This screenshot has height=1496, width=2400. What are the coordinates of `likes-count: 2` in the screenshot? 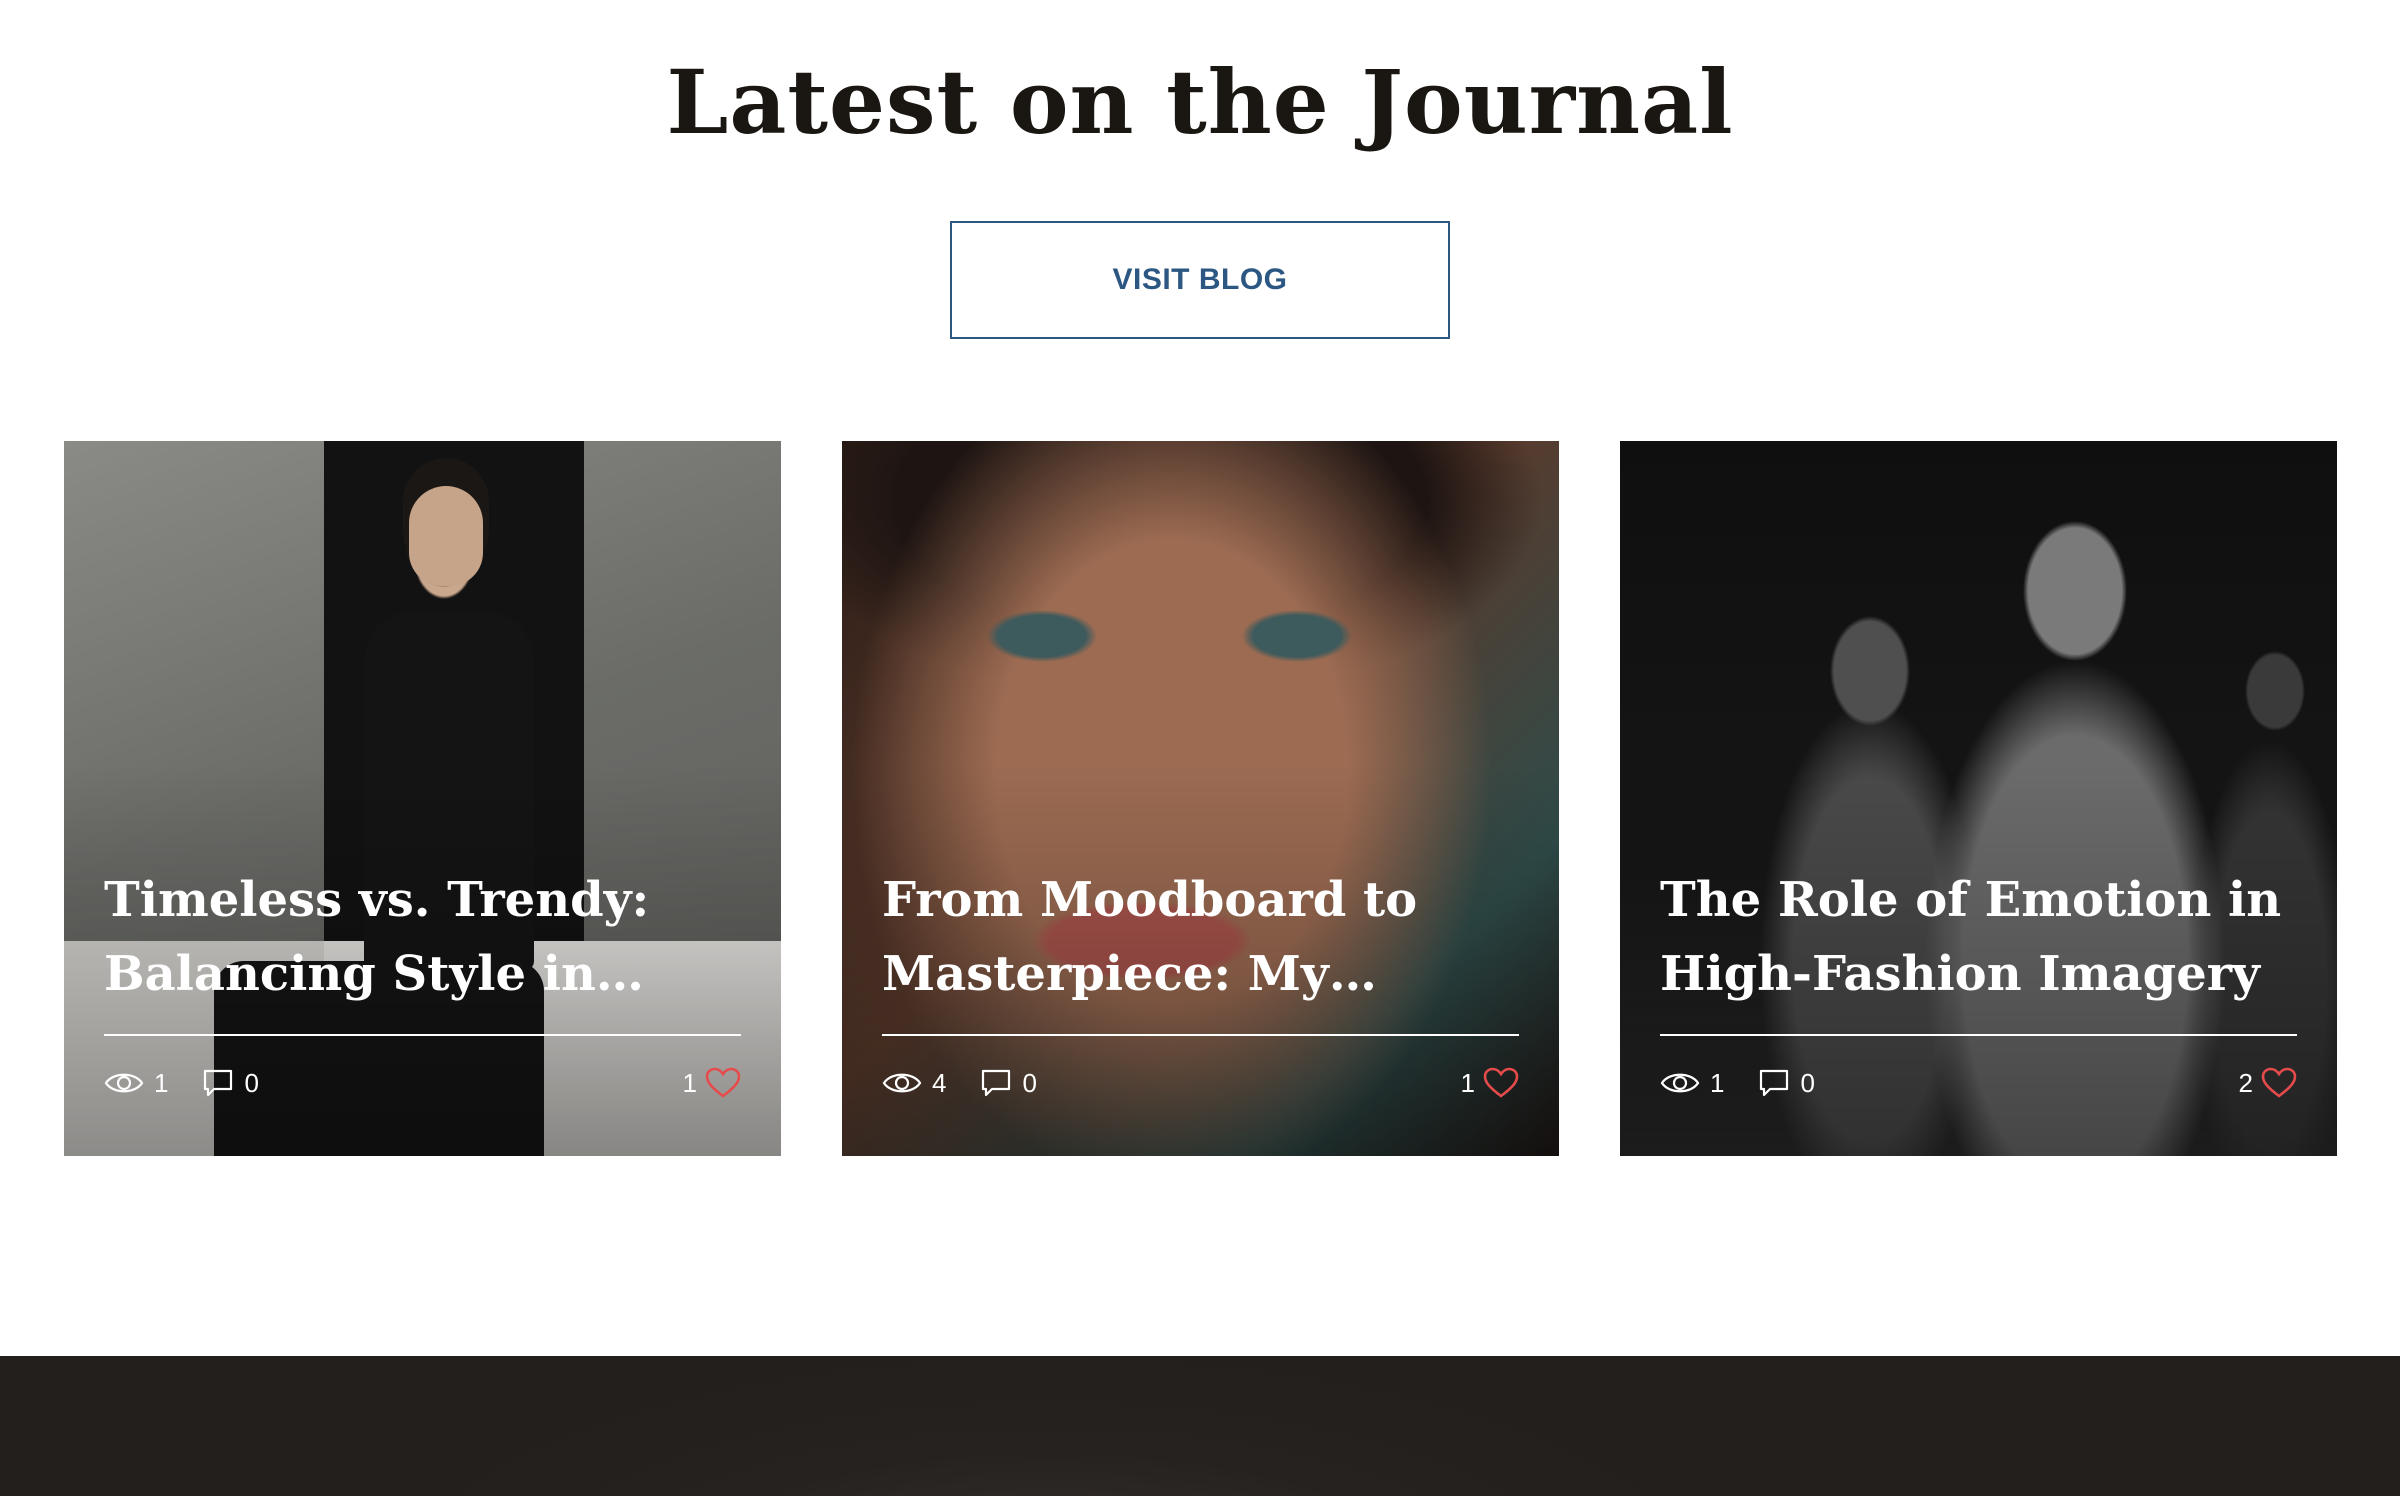 It's located at (2245, 1082).